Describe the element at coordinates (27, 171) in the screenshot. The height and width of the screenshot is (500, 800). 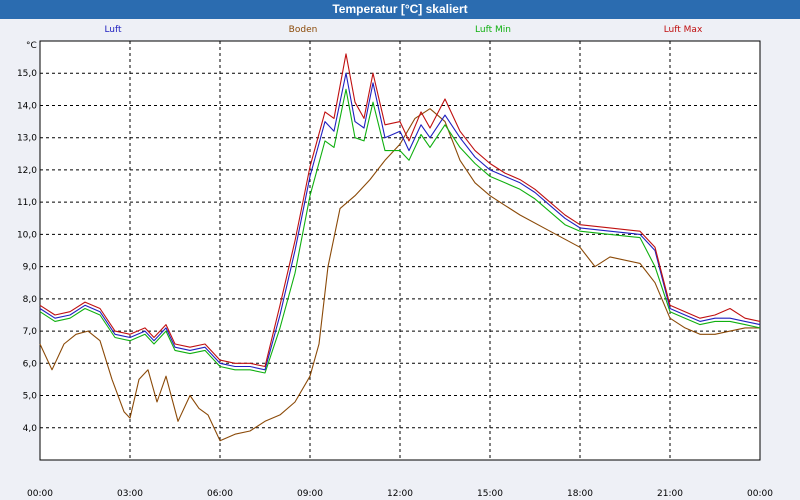
I see `y-tick-label: 12,0` at that location.